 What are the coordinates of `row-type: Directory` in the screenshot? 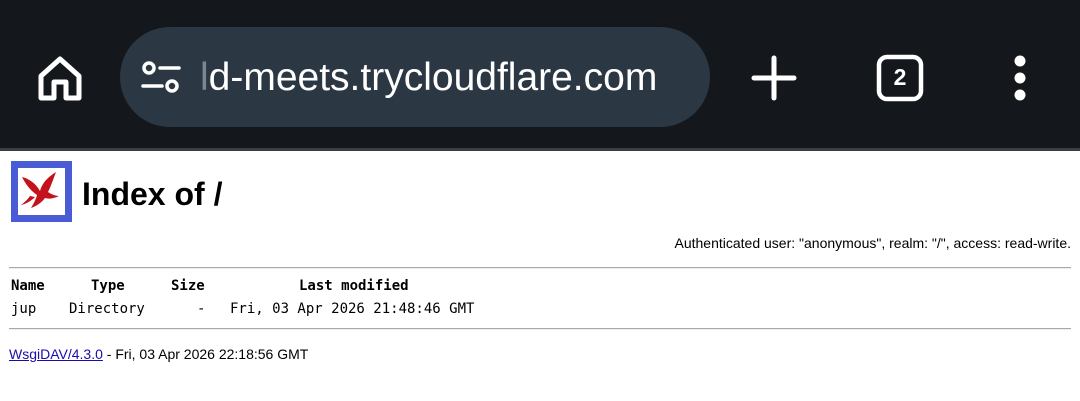 It's located at (107, 309).